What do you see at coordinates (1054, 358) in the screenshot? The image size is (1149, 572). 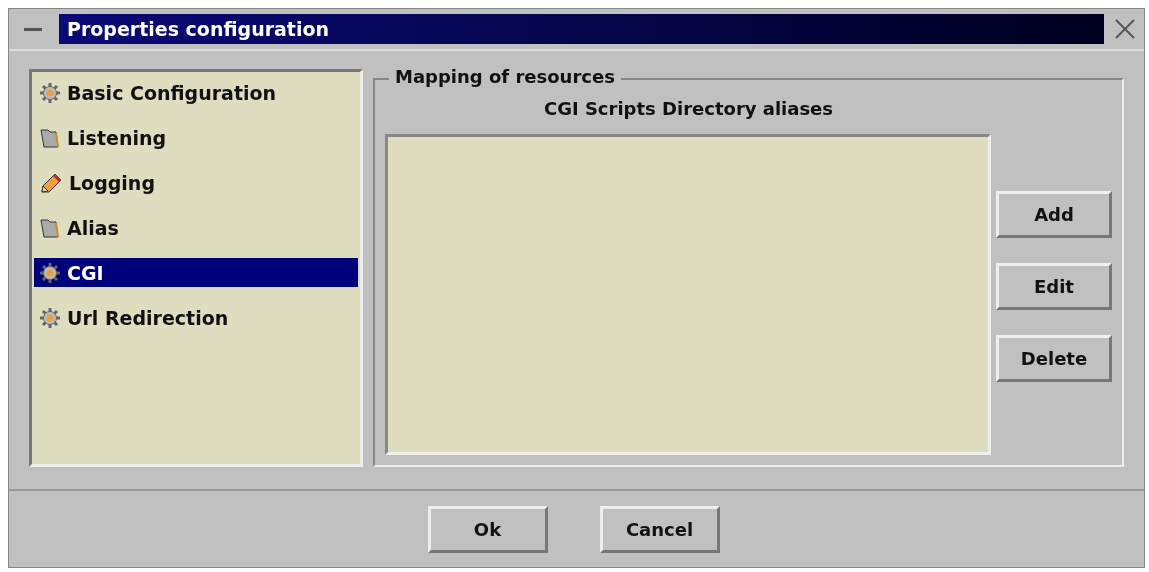 I see `action-button: Delete` at bounding box center [1054, 358].